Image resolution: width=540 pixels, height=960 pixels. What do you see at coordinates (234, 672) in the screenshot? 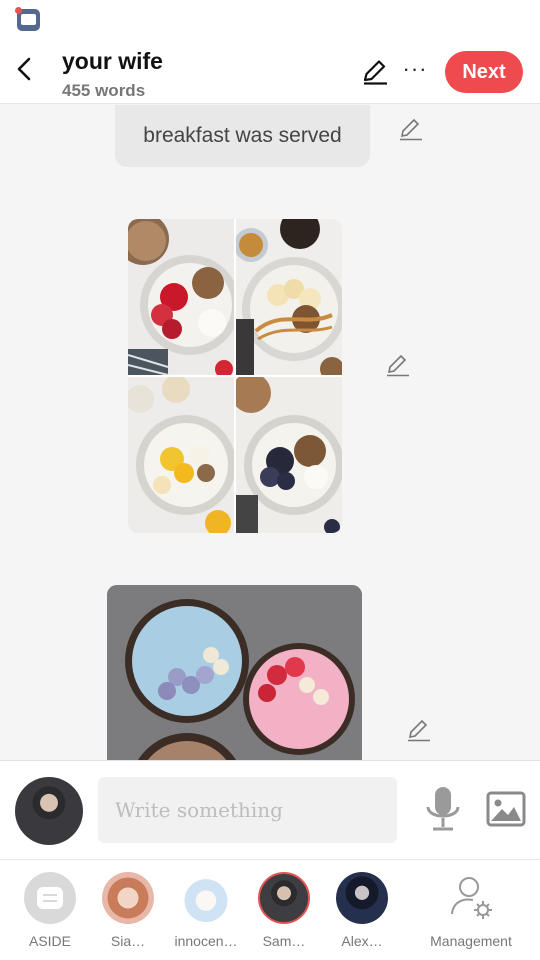
I see `smoothie-bowl-image` at bounding box center [234, 672].